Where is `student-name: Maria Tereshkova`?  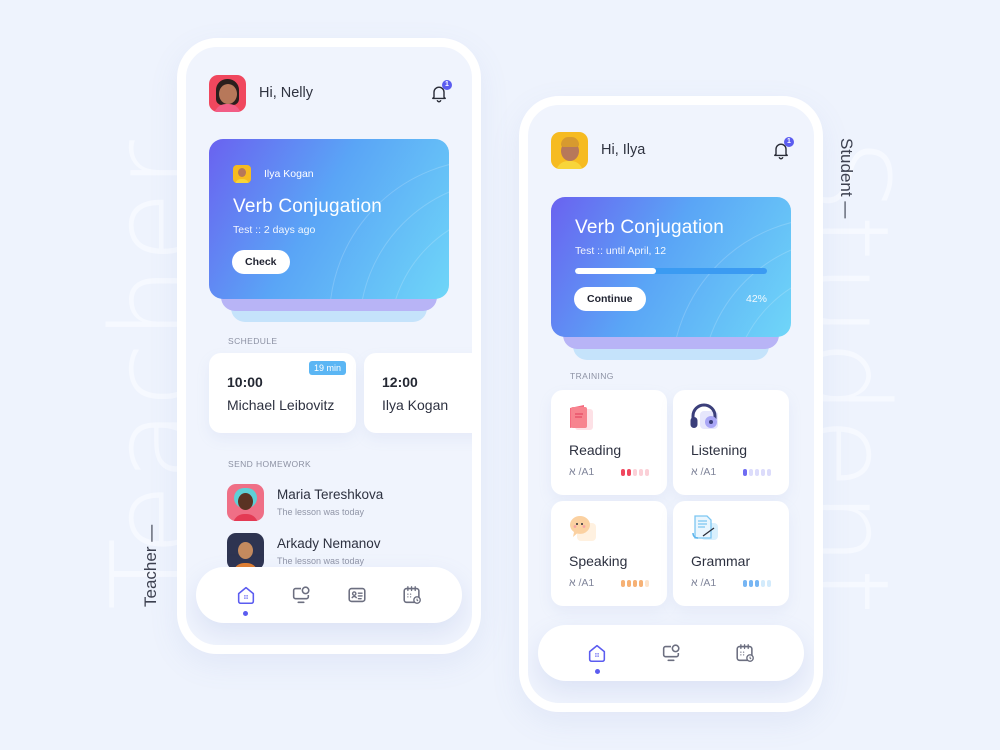 student-name: Maria Tereshkova is located at coordinates (330, 494).